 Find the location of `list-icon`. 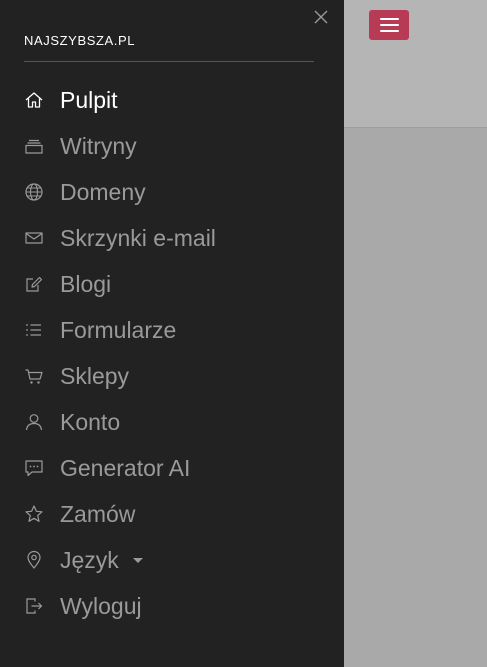

list-icon is located at coordinates (34, 330).